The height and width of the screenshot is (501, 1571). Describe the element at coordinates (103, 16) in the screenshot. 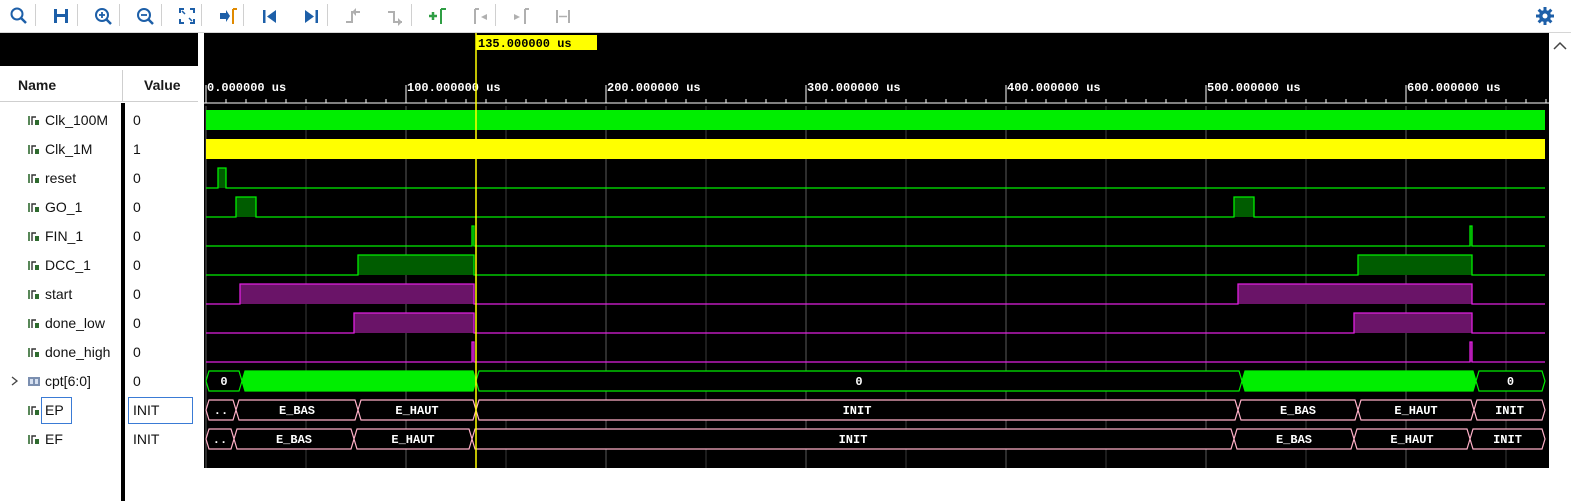

I see `zoom-in-button` at that location.